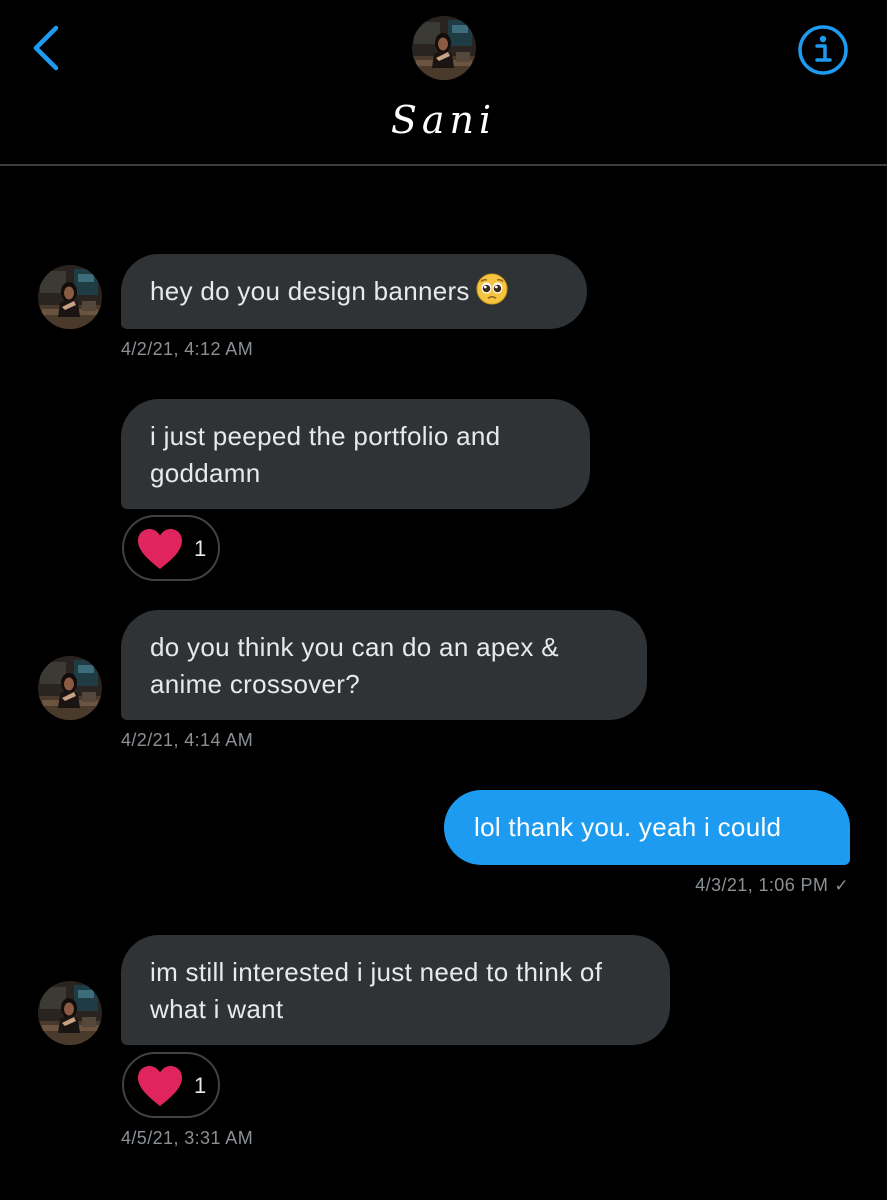 This screenshot has width=887, height=1200. I want to click on message-bubble: i just peeped the portfolio and goddamn, so click(355, 454).